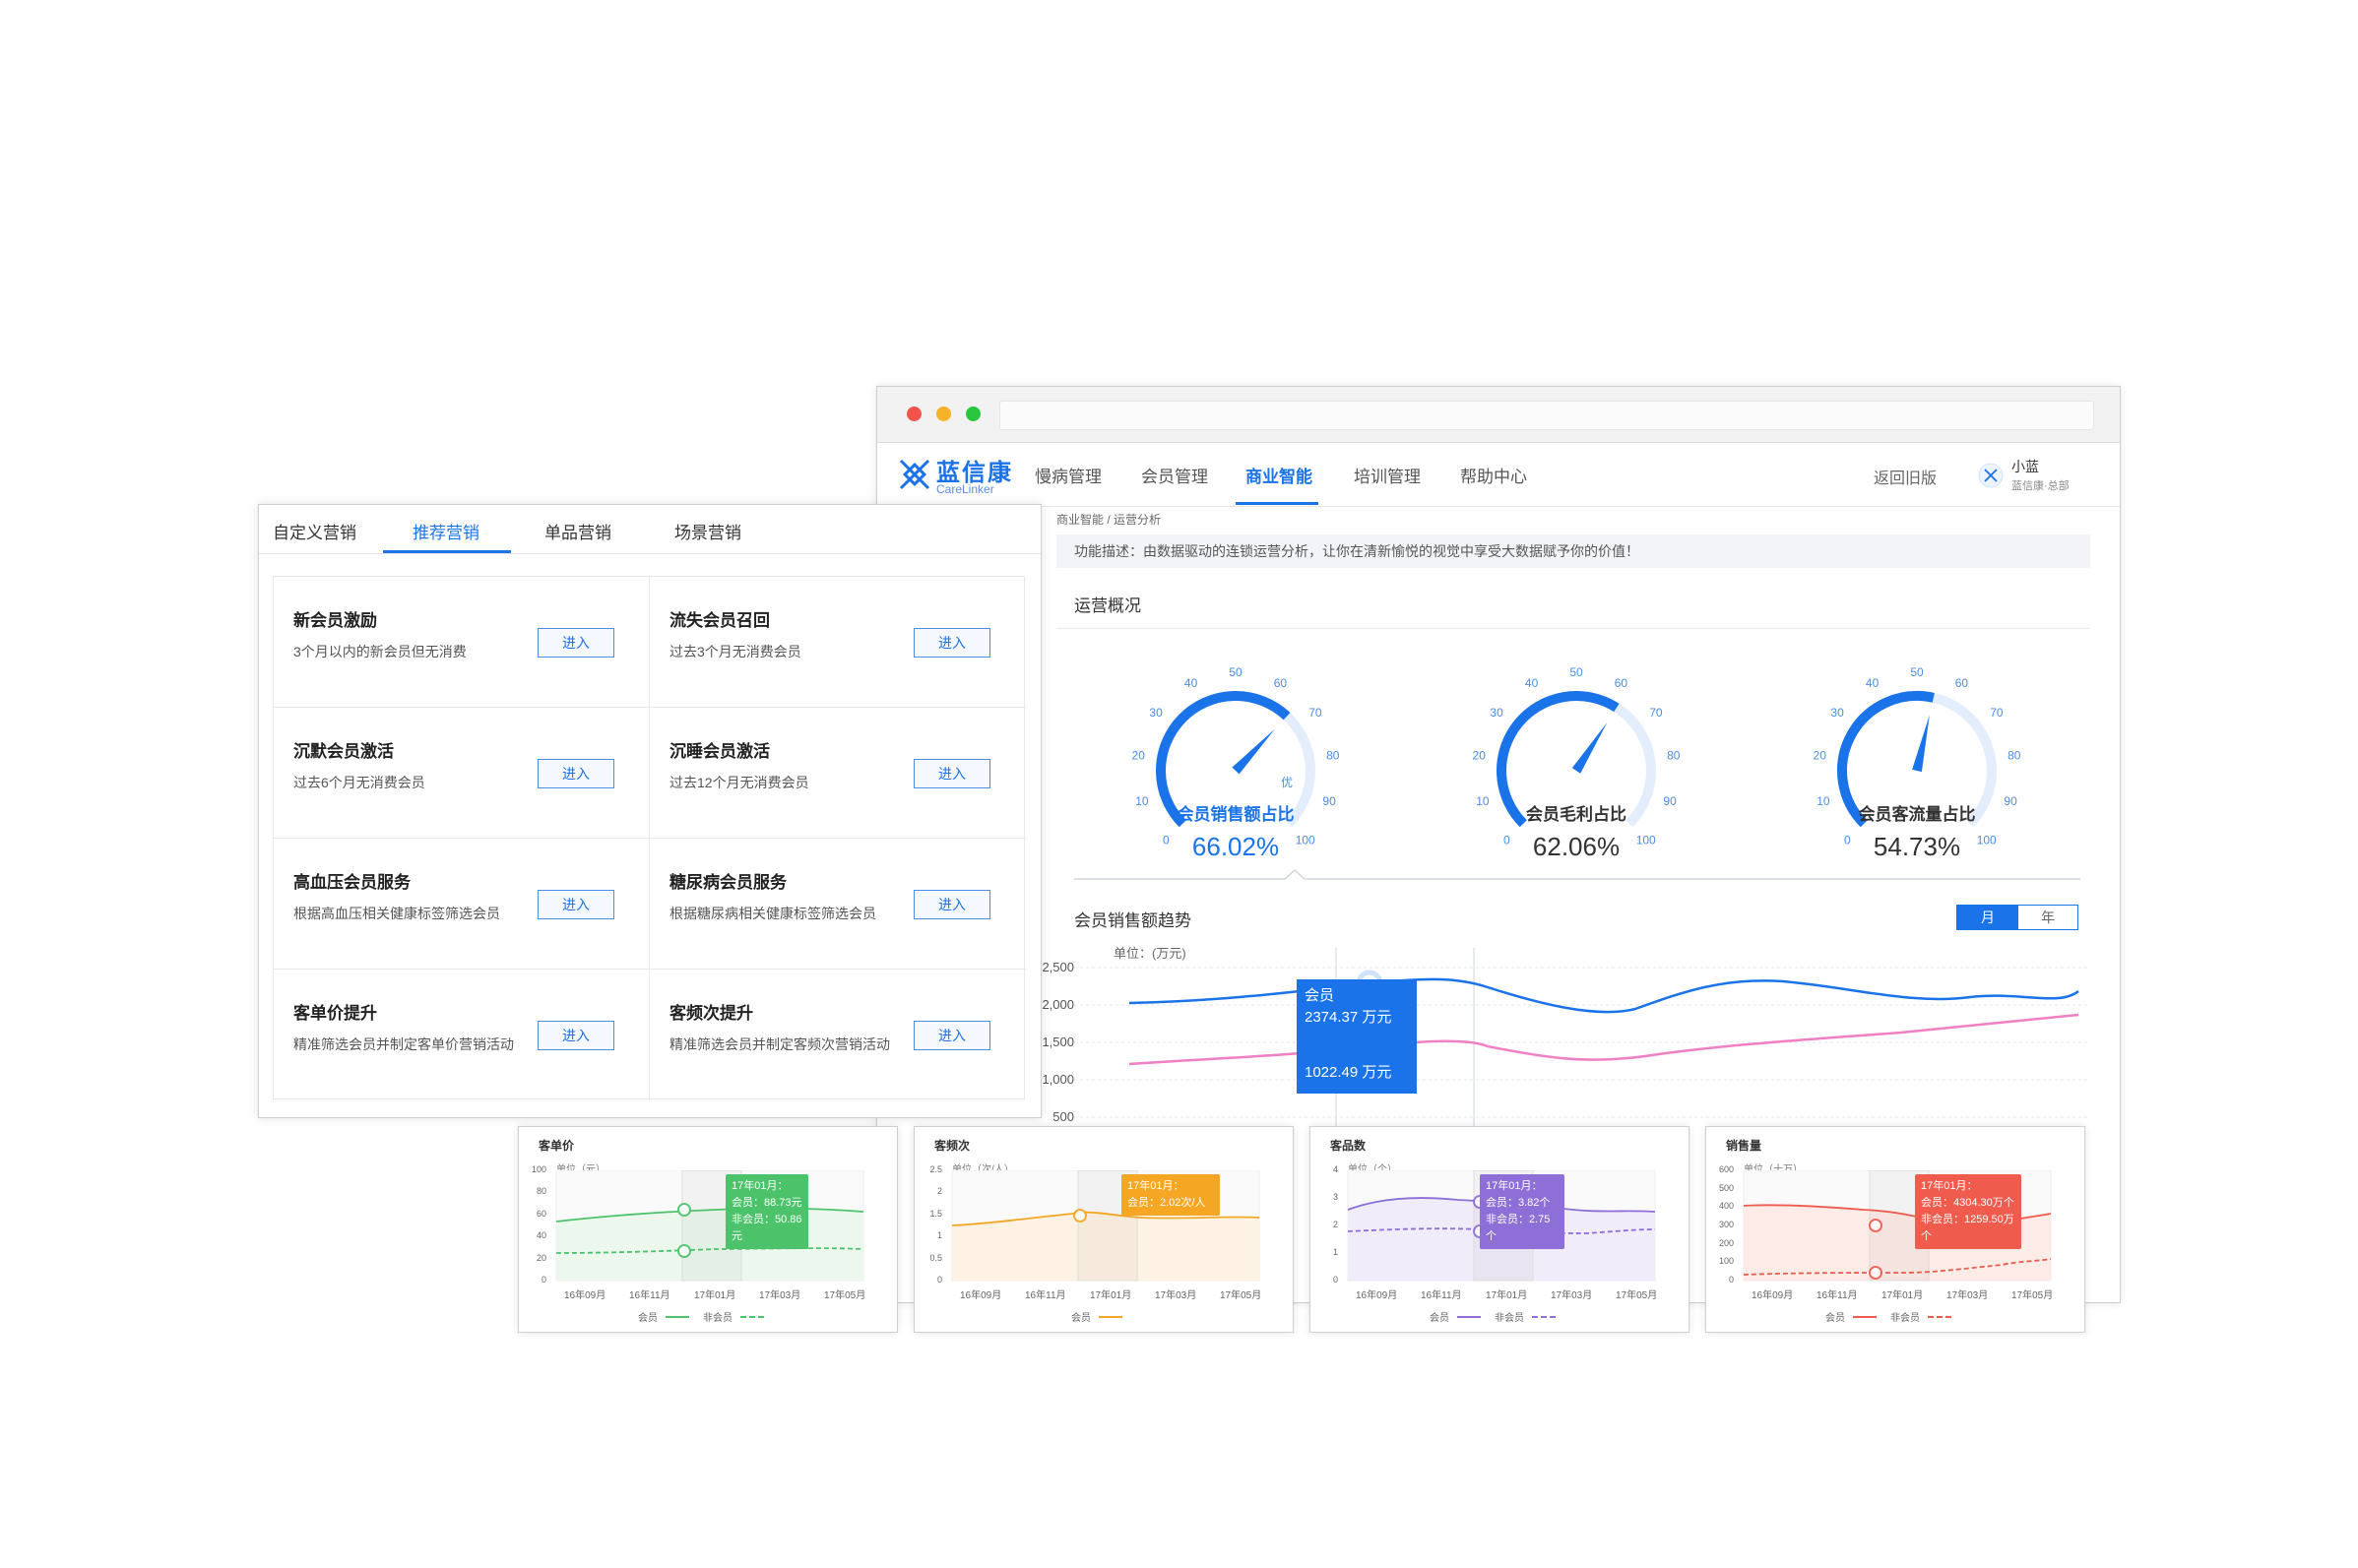  I want to click on card-title: 客频次提升, so click(711, 1013).